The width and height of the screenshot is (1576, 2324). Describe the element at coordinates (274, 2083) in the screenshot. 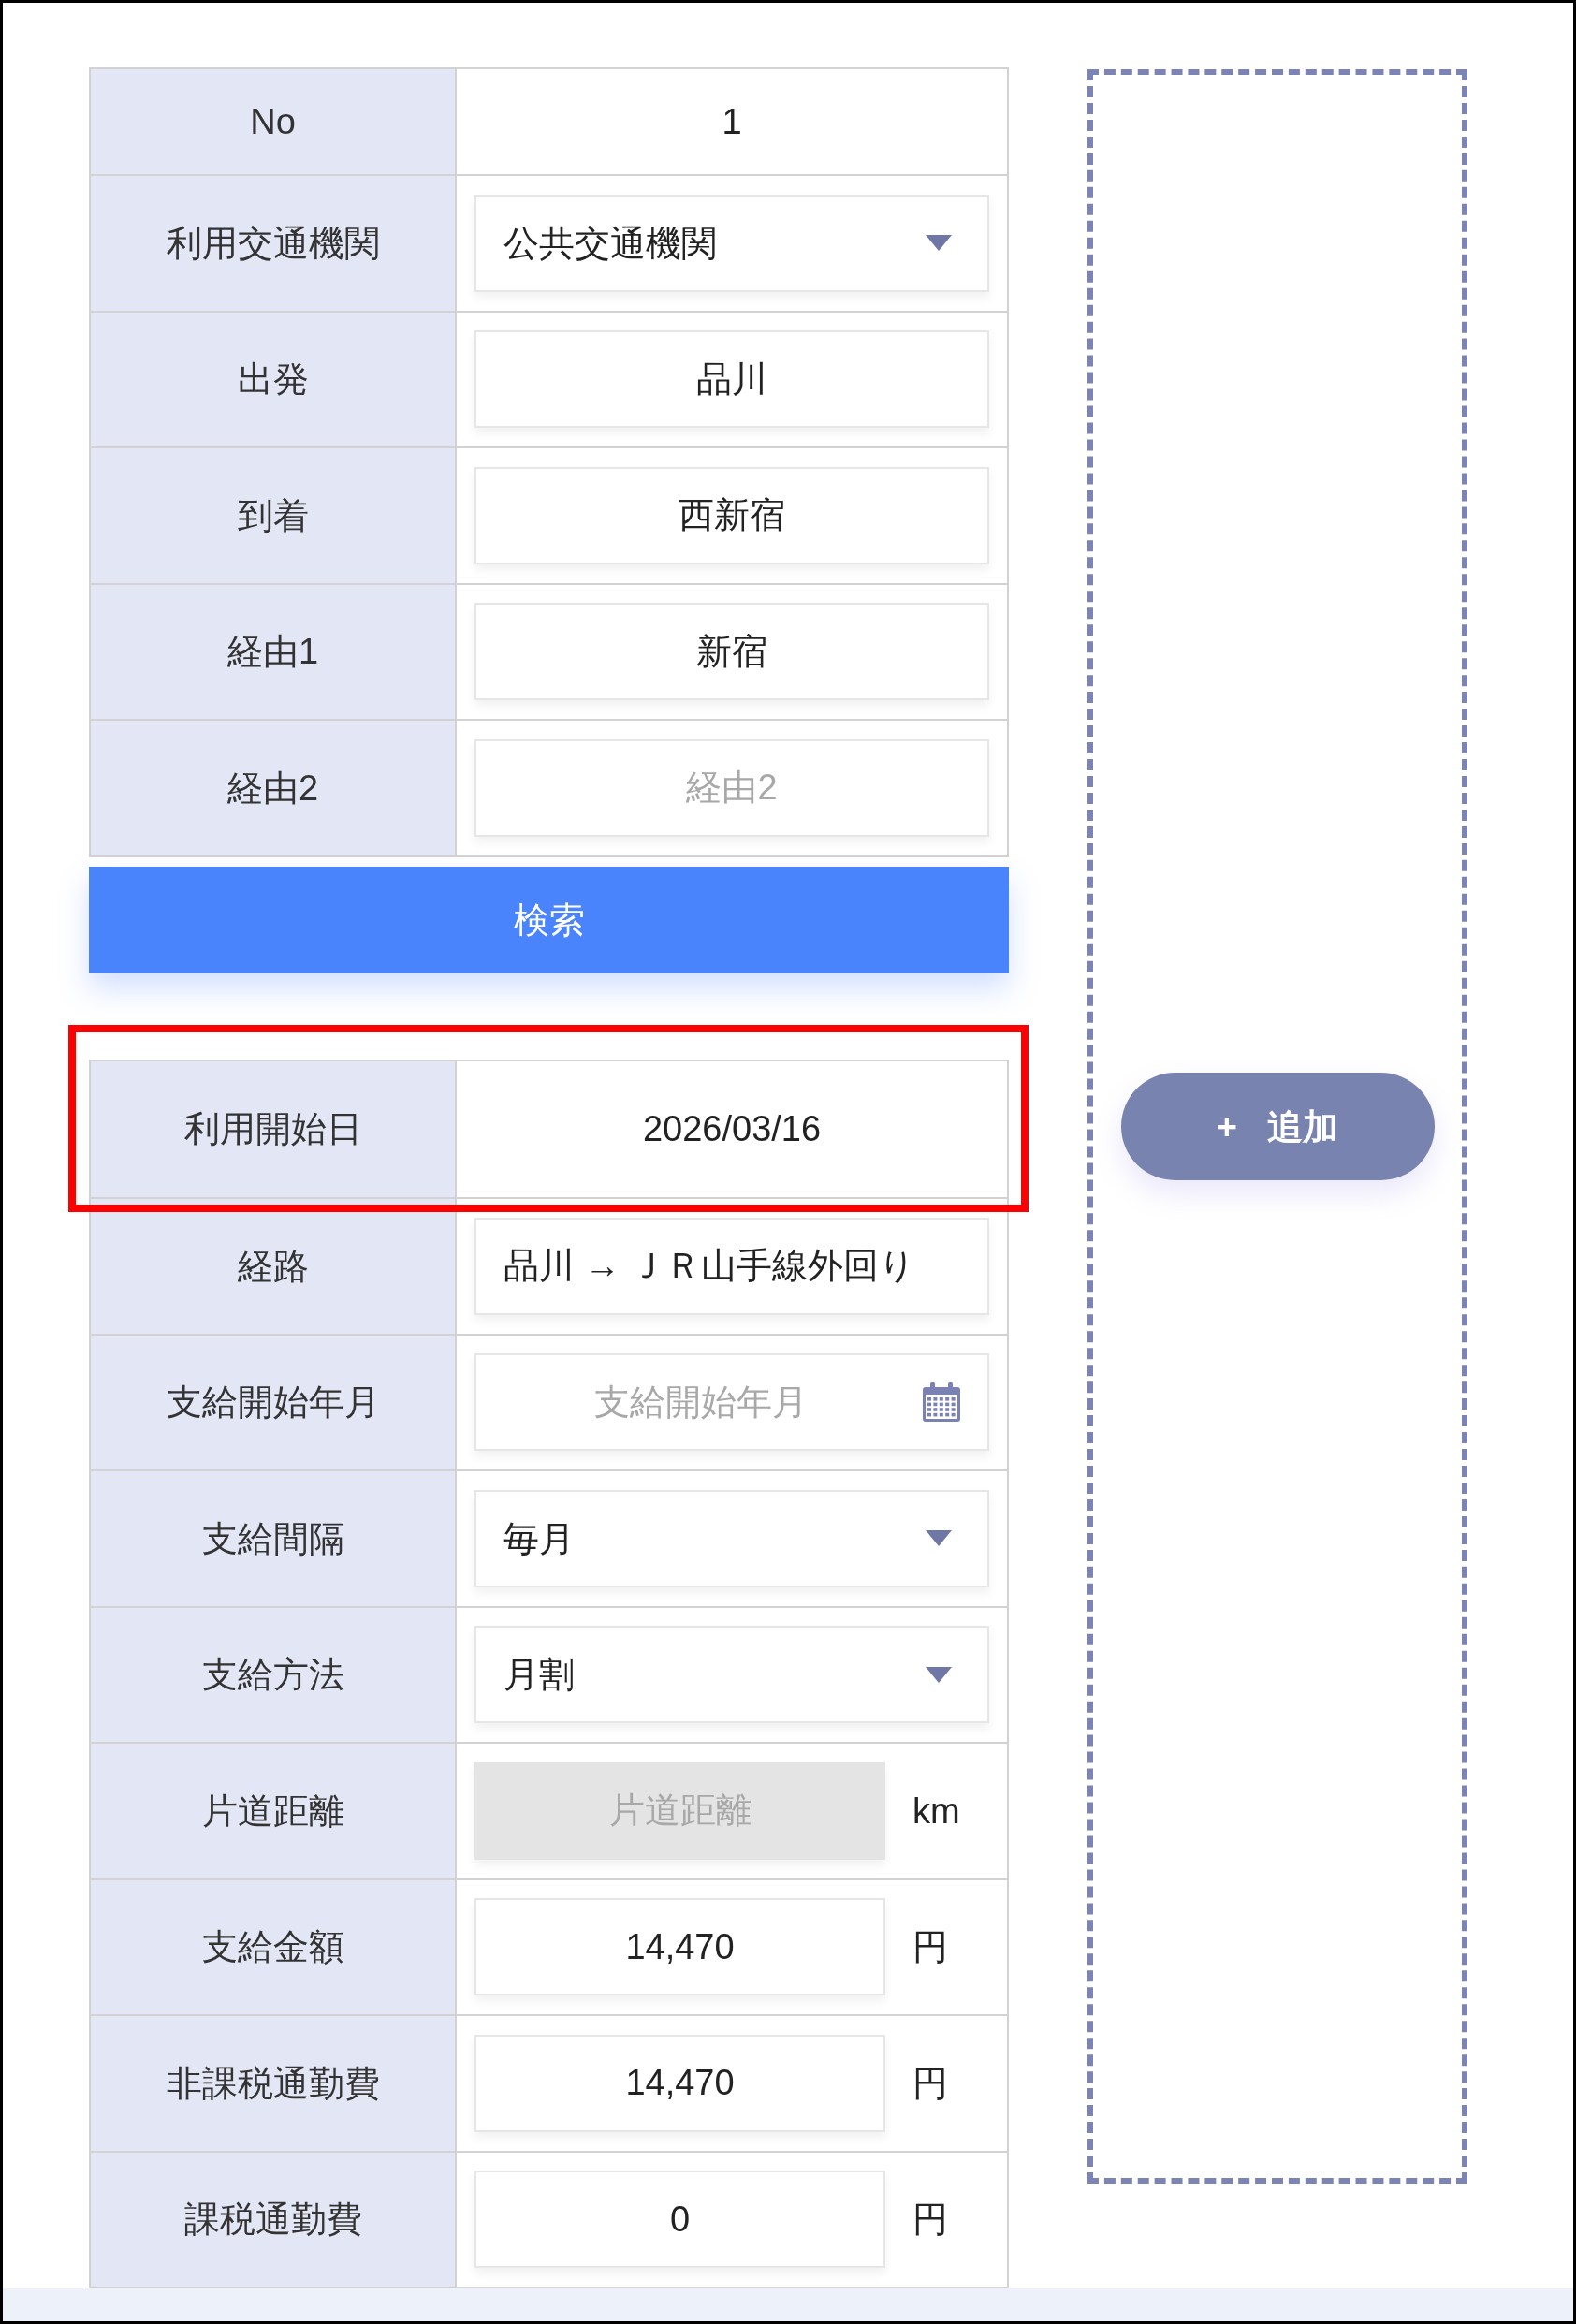

I see `row-label: 非課税通勤費` at that location.